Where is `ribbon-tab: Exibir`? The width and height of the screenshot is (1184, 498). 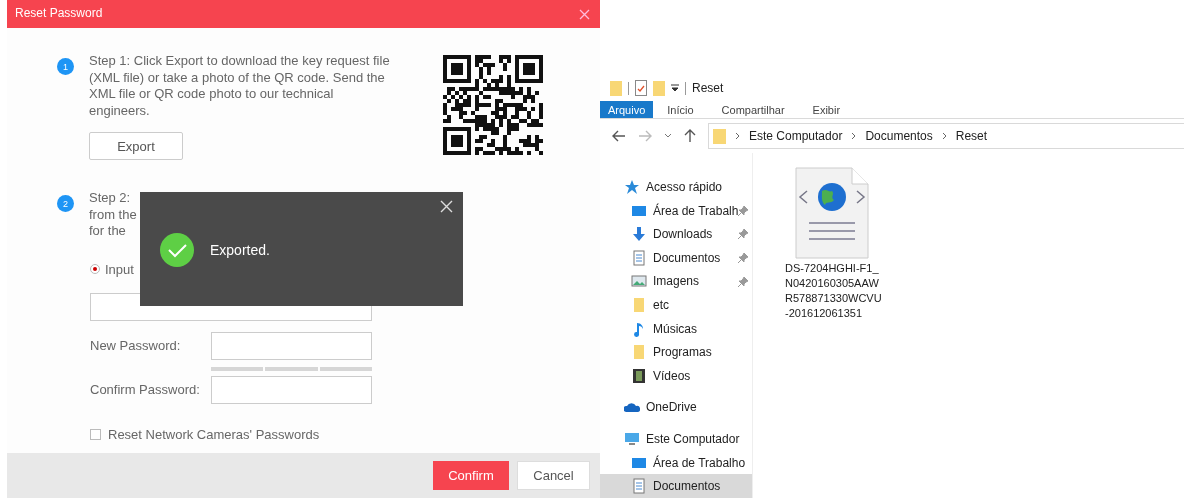
ribbon-tab: Exibir is located at coordinates (826, 110).